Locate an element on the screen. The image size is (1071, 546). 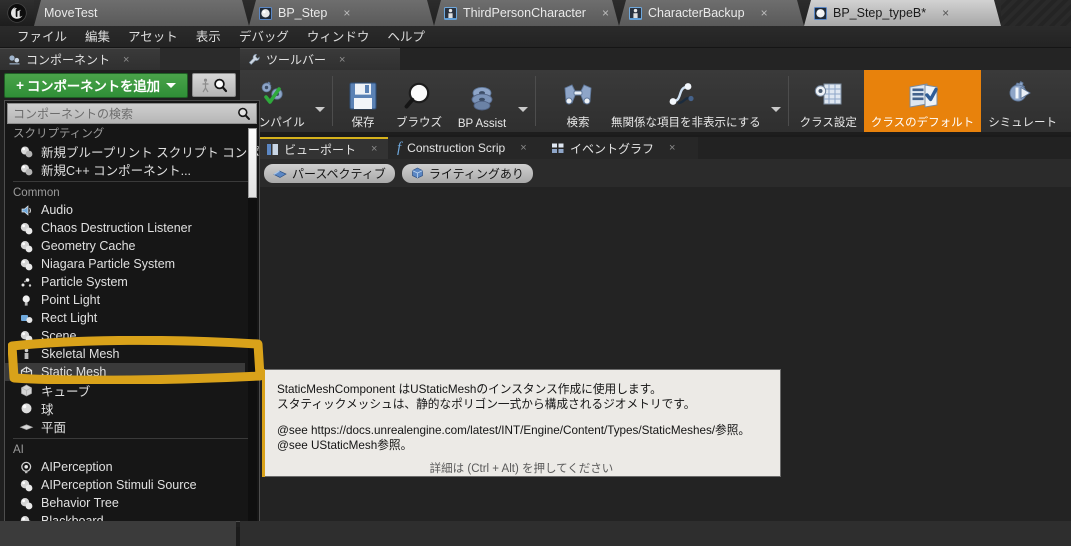
list-item-label: Audio is located at coordinates (57, 210).